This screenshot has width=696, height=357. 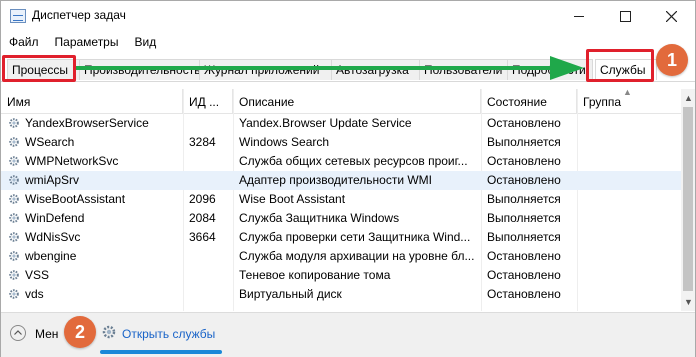 What do you see at coordinates (24, 42) in the screenshot?
I see `menu-file: Файл` at bounding box center [24, 42].